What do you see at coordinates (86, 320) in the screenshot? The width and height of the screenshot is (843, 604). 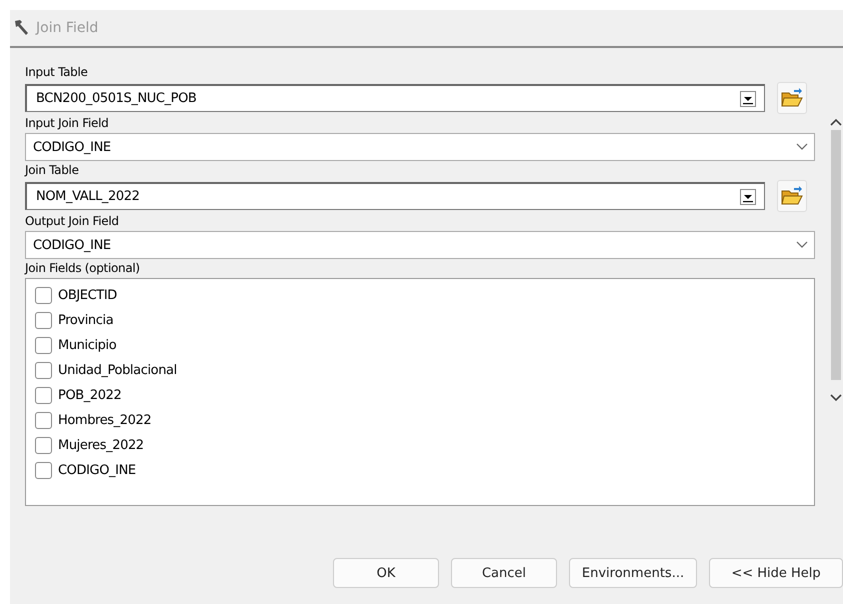 I see `checkbox-label: Provincia` at bounding box center [86, 320].